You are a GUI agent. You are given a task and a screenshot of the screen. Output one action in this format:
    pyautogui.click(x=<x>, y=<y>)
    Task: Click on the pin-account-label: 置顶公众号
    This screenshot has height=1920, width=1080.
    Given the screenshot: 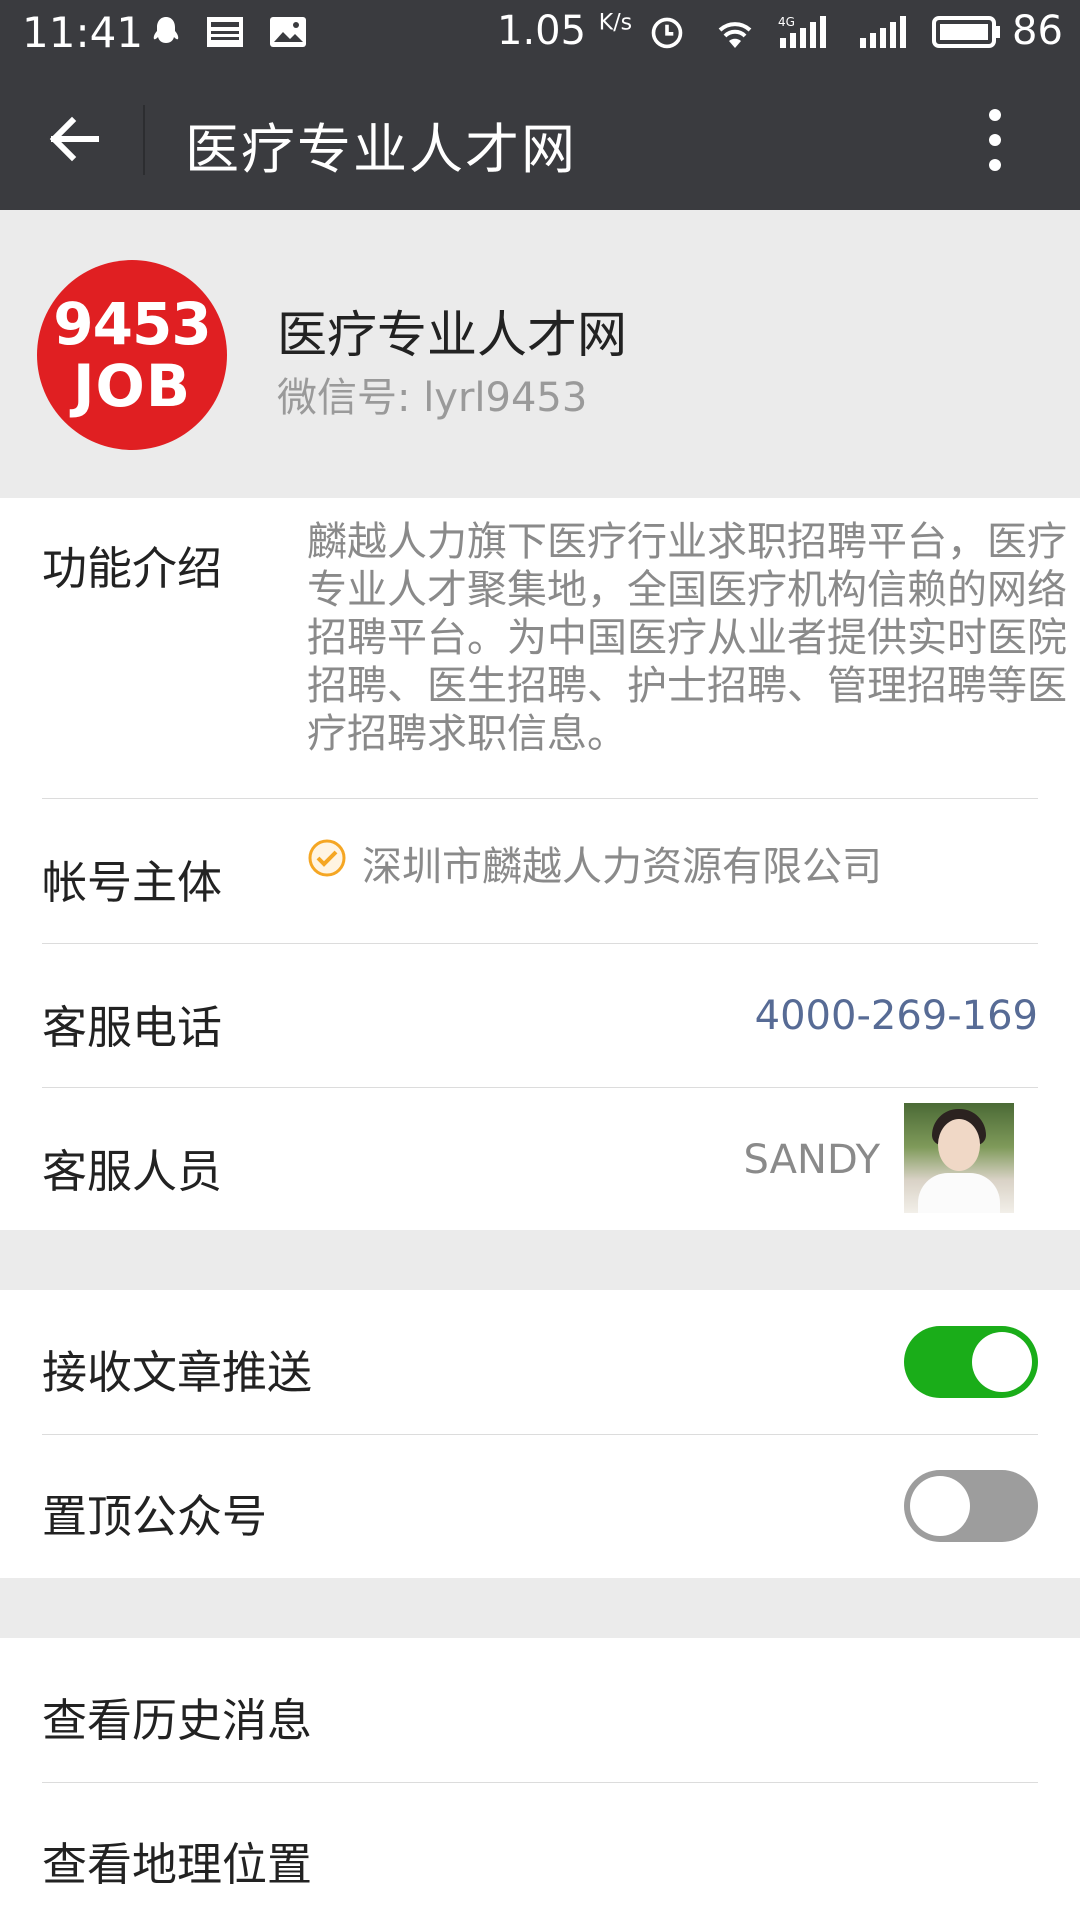 What is the action you would take?
    pyautogui.click(x=155, y=1516)
    